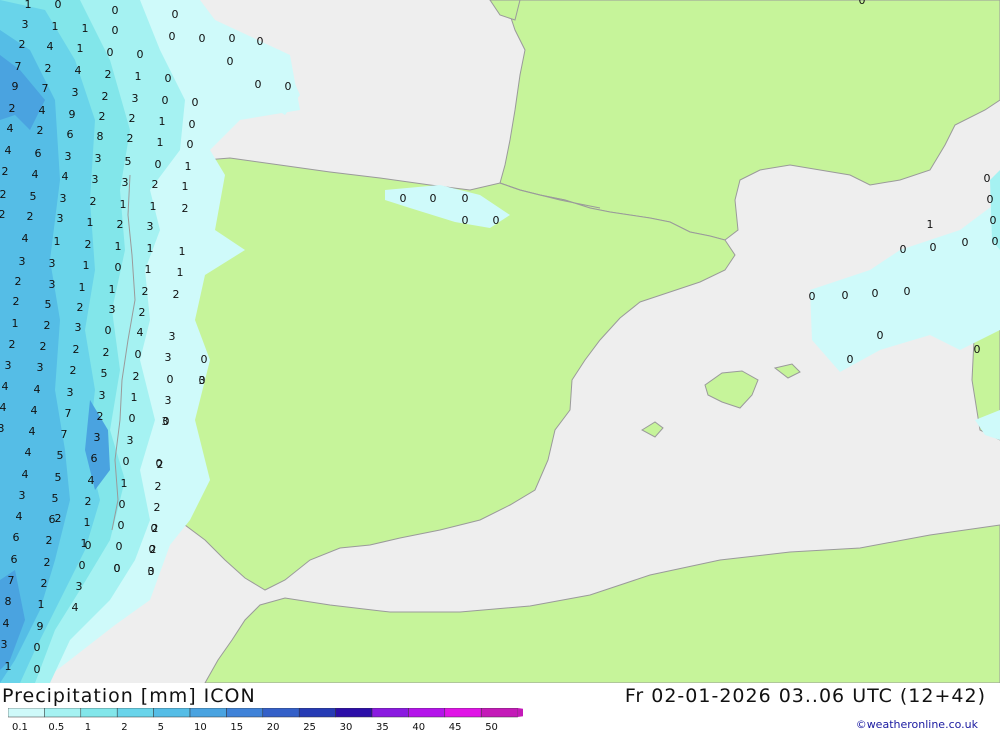 The height and width of the screenshot is (733, 1000). What do you see at coordinates (20, 727) in the screenshot?
I see `scale-label: 0.1` at bounding box center [20, 727].